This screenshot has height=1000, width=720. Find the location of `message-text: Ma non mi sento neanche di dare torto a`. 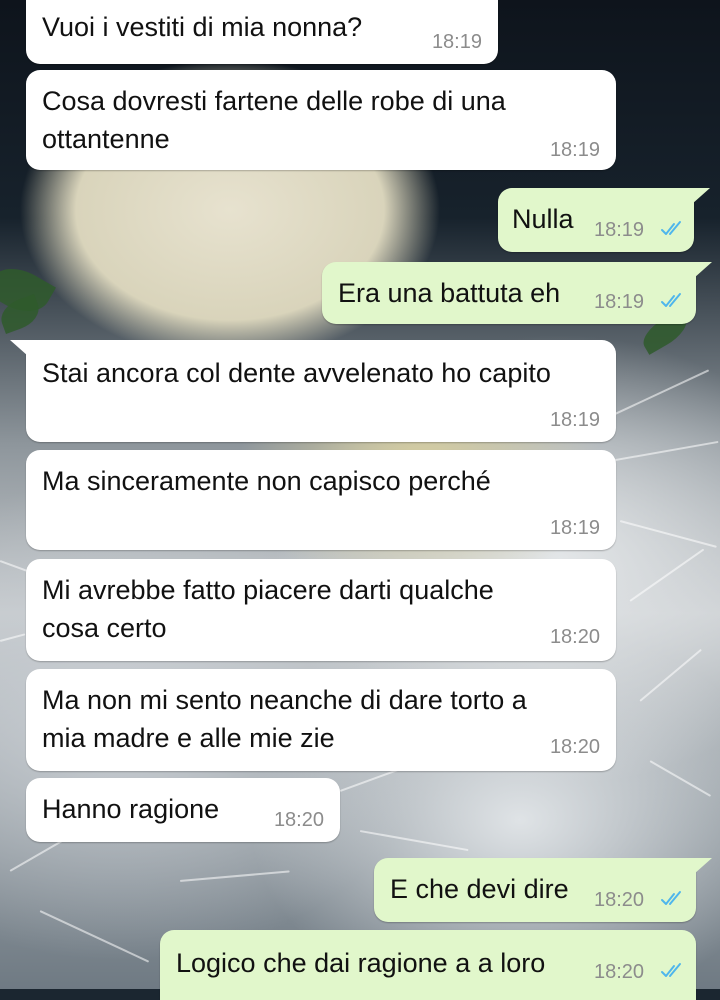

message-text: Ma non mi sento neanche di dare torto a is located at coordinates (284, 700).